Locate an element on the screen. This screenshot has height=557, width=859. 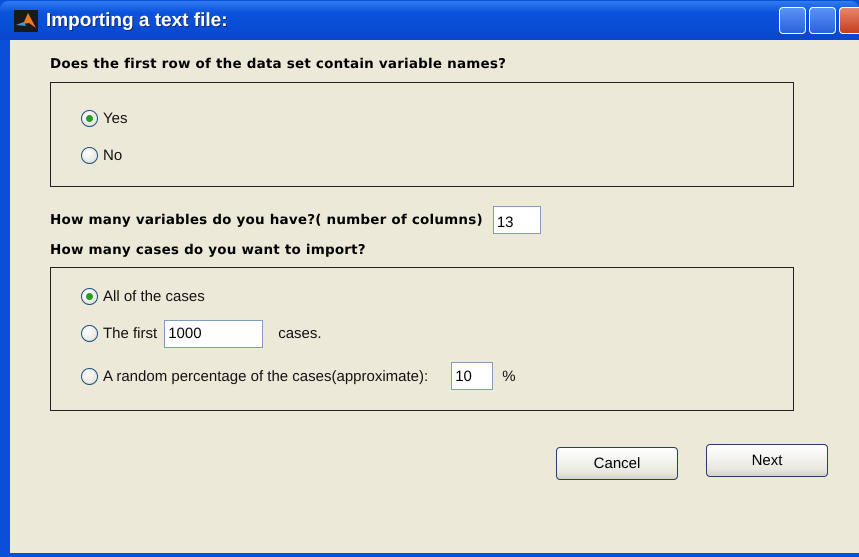
unit-label: % is located at coordinates (509, 376).